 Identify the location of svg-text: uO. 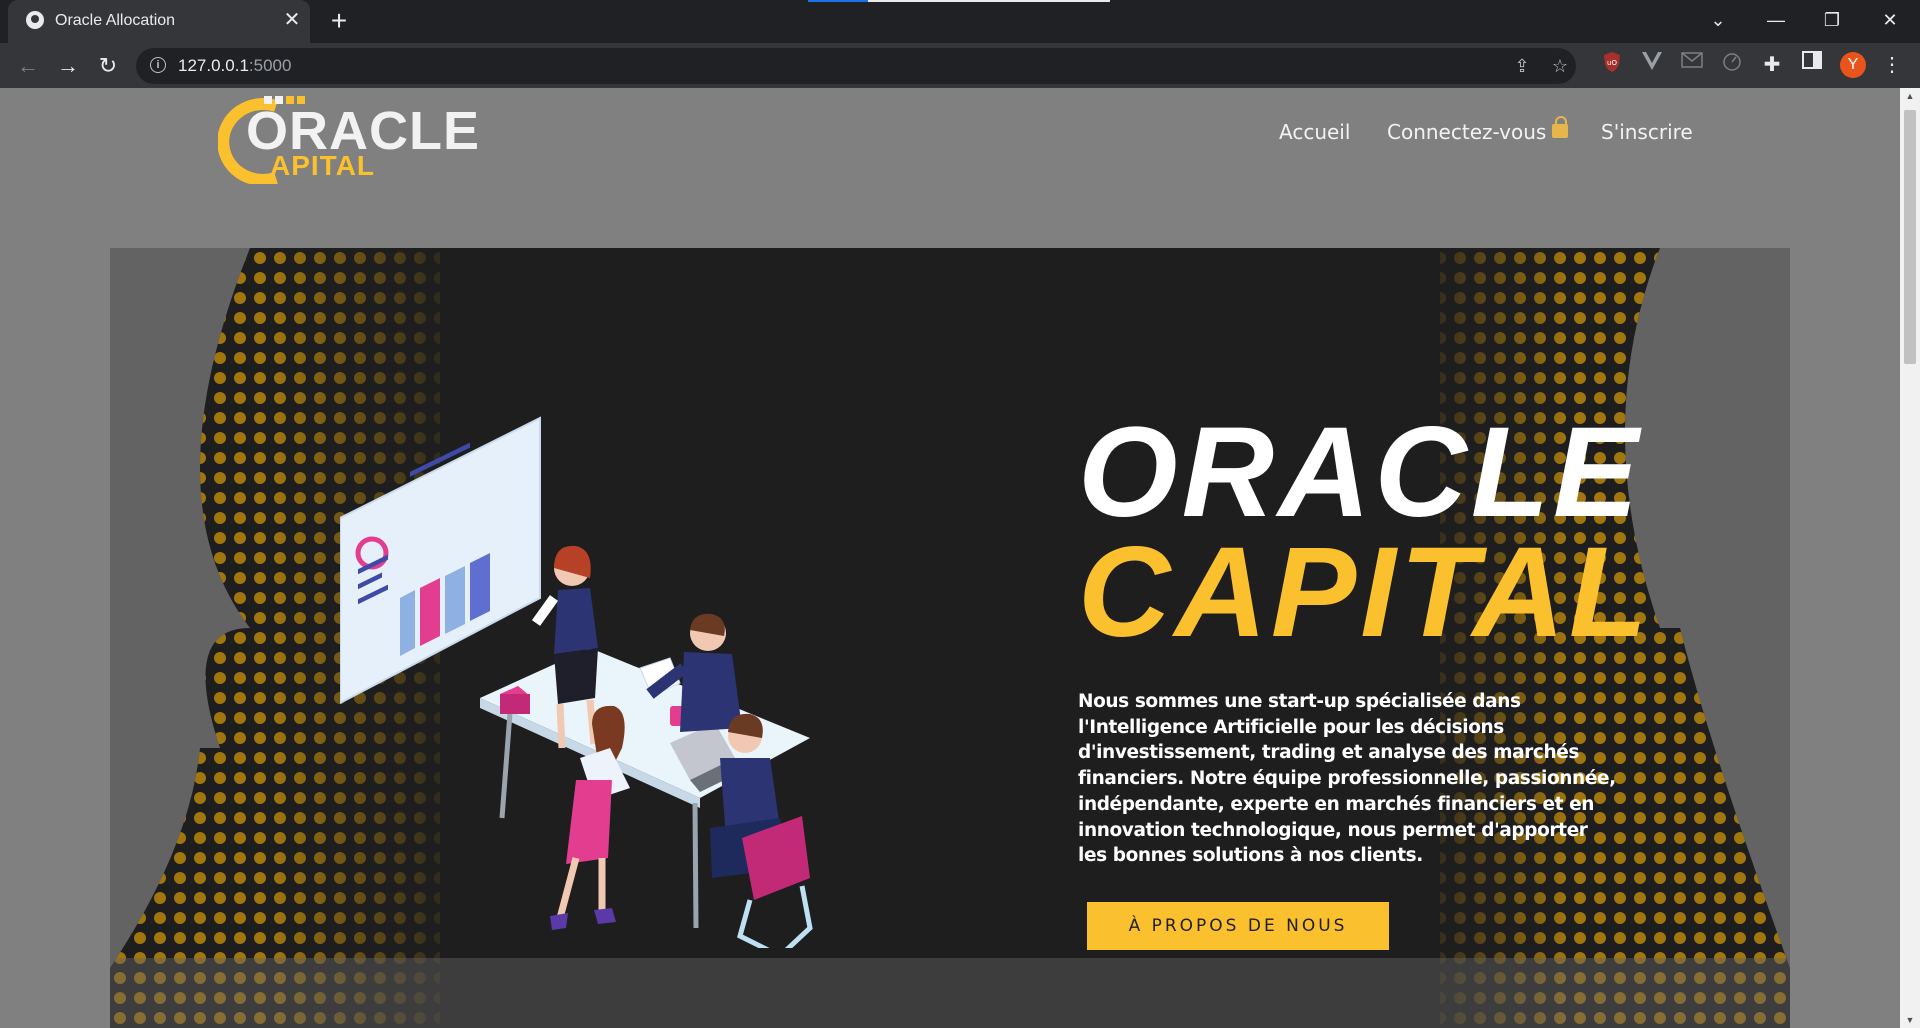
(1612, 63).